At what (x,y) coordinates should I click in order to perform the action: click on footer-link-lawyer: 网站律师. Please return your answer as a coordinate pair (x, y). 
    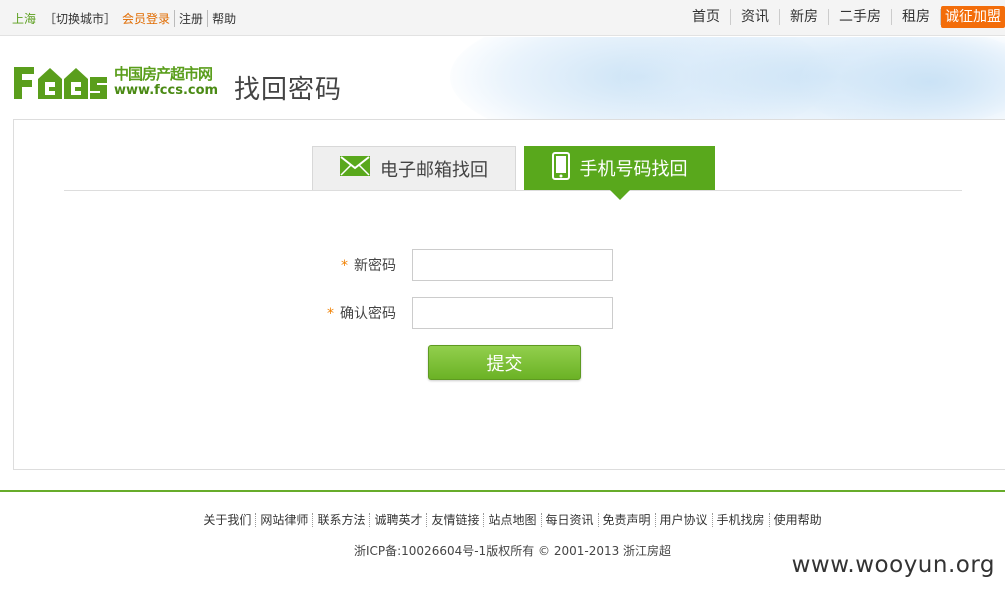
    Looking at the image, I should click on (285, 520).